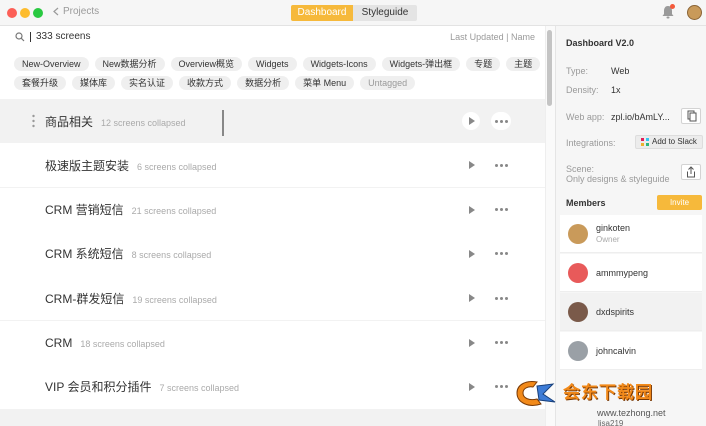 The height and width of the screenshot is (426, 706). I want to click on section-count: 21 screens collapsed, so click(174, 211).